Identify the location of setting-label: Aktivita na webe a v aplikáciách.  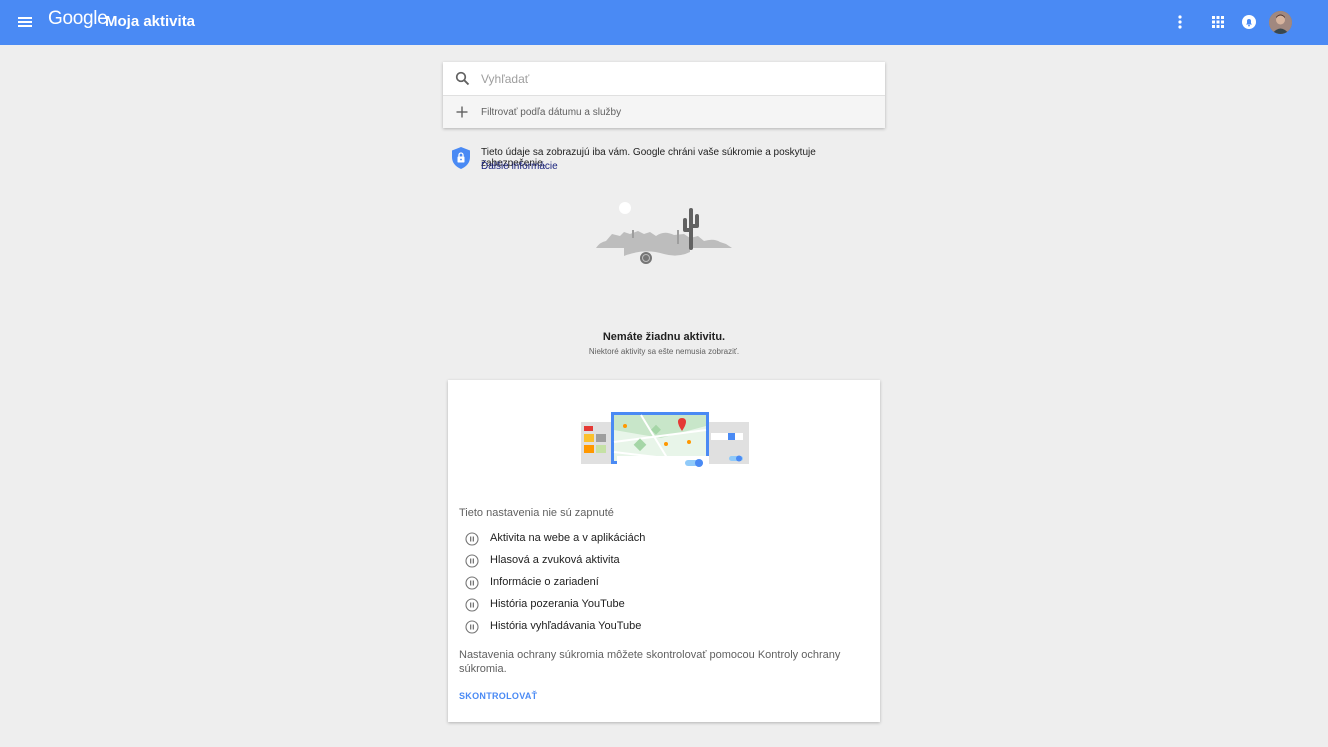
(568, 538).